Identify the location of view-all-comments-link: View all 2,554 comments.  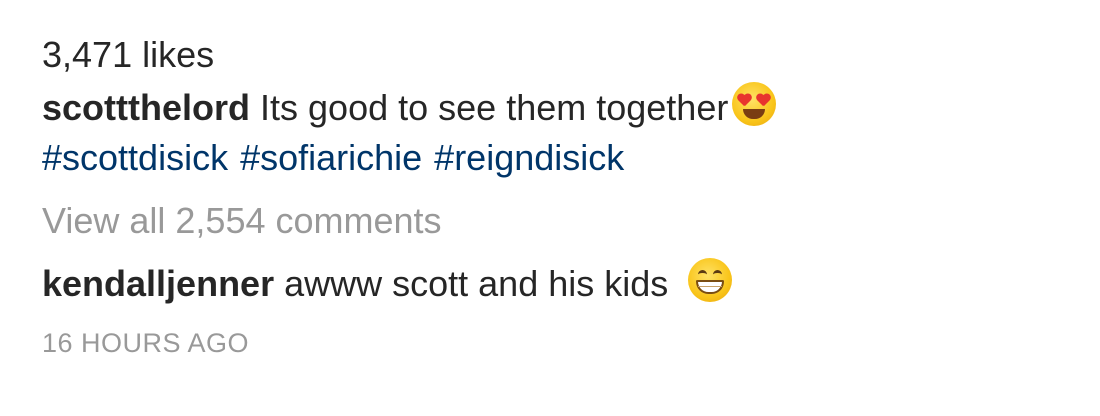
(552, 221).